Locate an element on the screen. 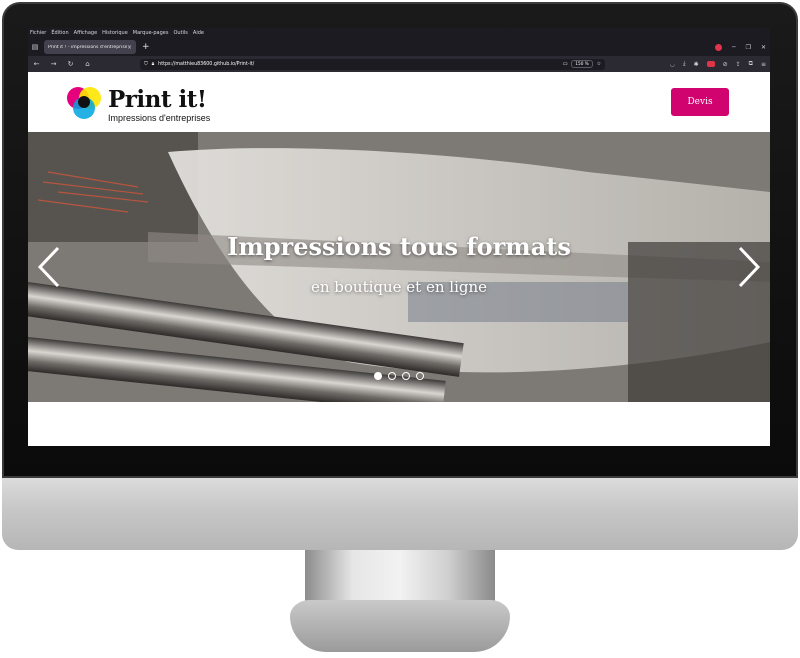 Image resolution: width=800 pixels, height=658 pixels. brand-tagline: Impressions d'entreprises is located at coordinates (159, 118).